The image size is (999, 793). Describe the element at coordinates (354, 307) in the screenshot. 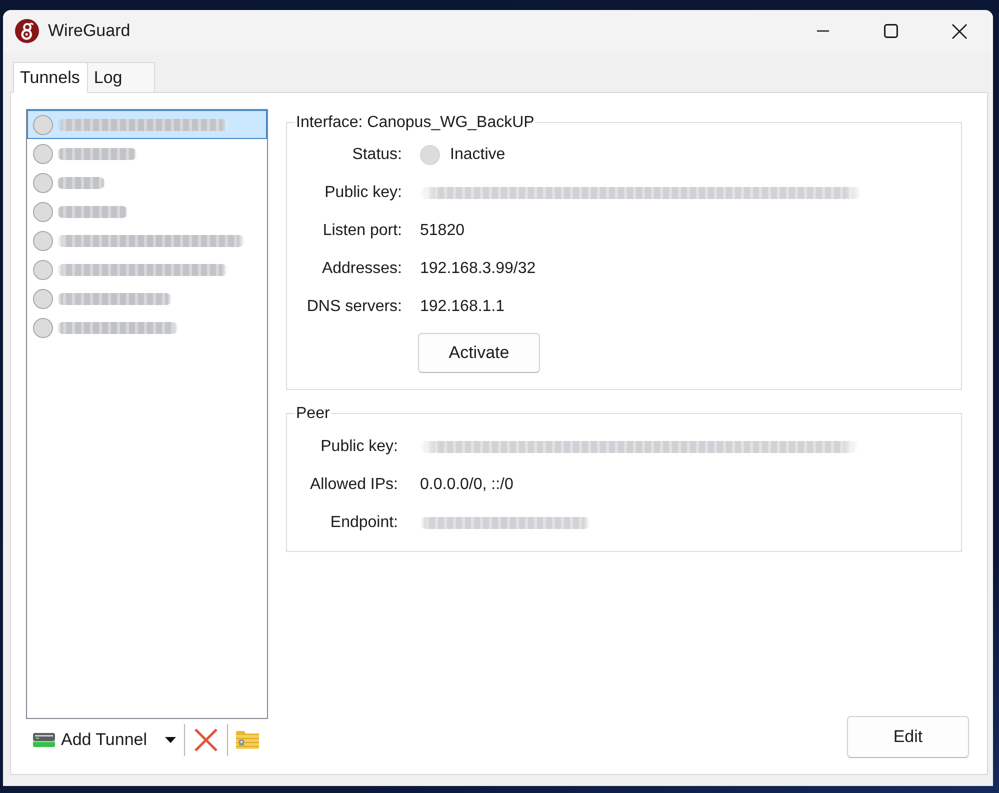

I see `field-label: DNS servers:` at that location.